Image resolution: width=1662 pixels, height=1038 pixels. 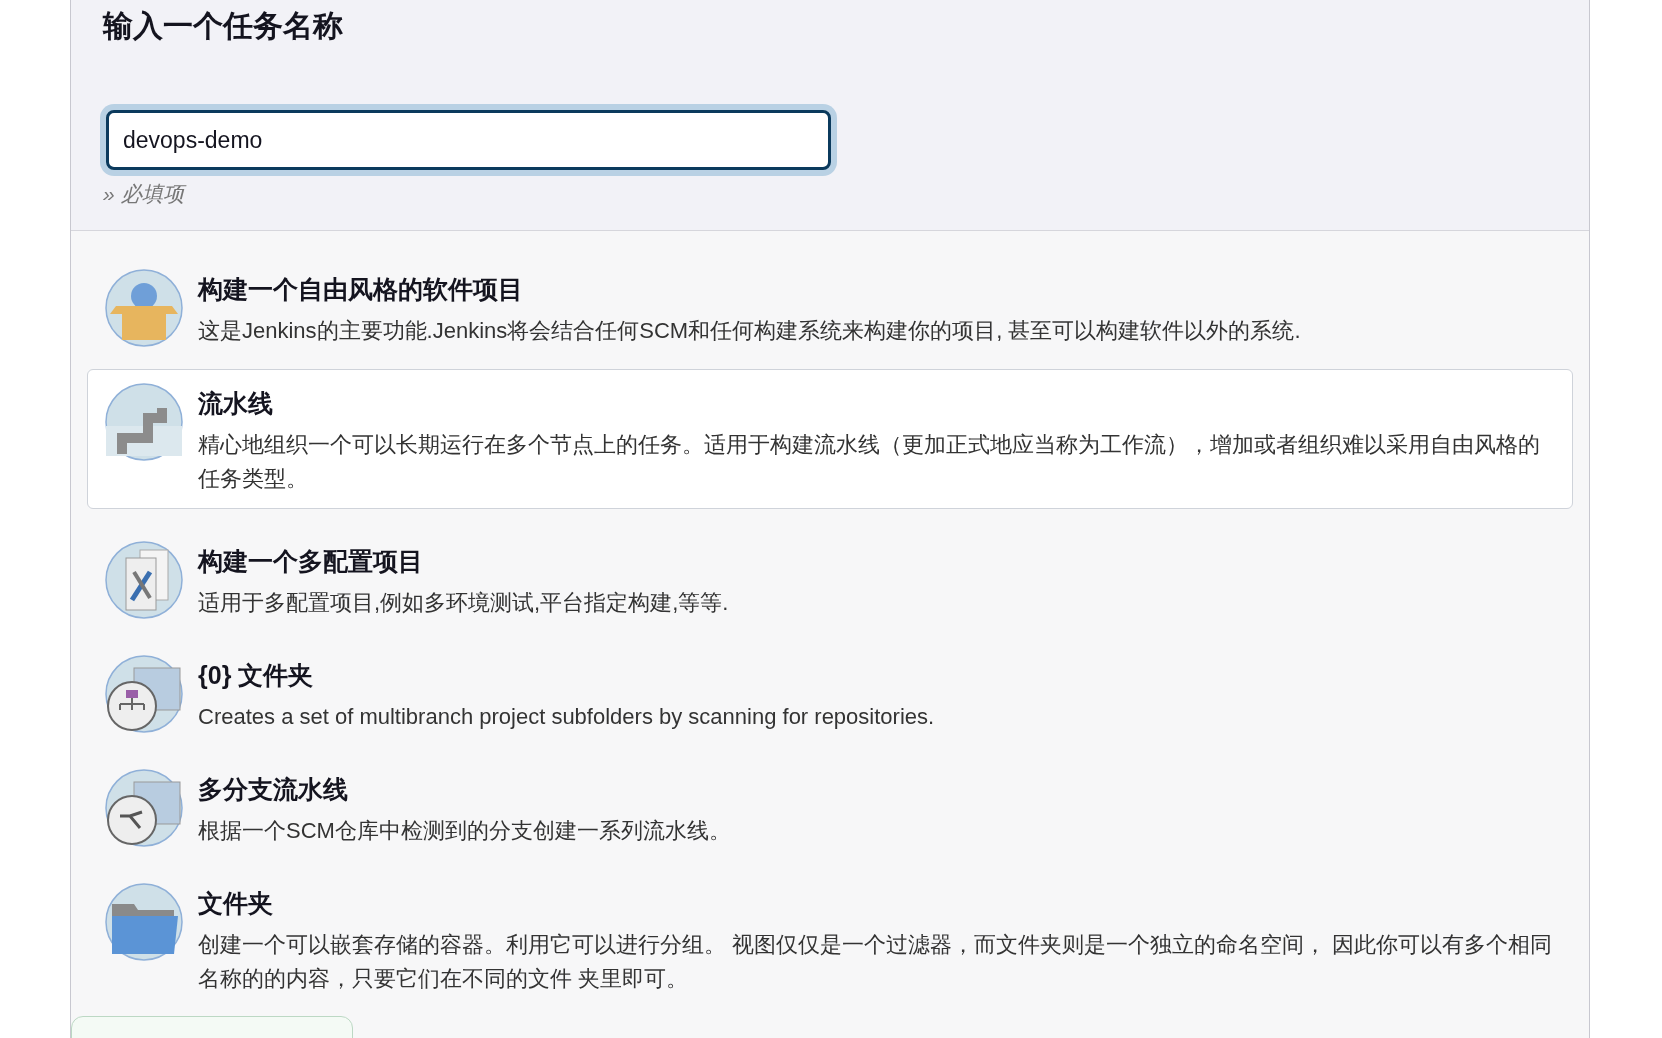 What do you see at coordinates (830, 696) in the screenshot?
I see `job-type-option: {0} 文件夹 Creates a set of multibranch project subfolders by scanning for repositories.` at bounding box center [830, 696].